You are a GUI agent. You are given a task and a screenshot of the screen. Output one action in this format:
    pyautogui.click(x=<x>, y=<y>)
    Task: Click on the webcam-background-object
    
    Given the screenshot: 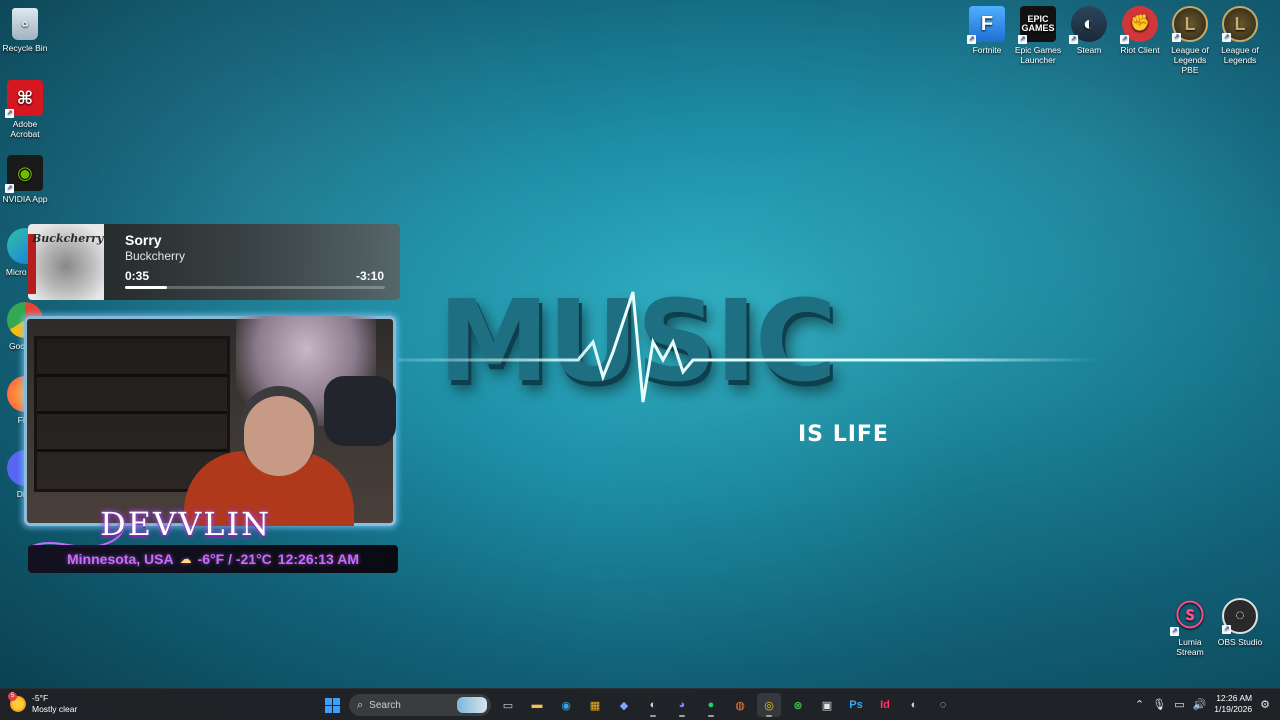 What is the action you would take?
    pyautogui.click(x=360, y=411)
    